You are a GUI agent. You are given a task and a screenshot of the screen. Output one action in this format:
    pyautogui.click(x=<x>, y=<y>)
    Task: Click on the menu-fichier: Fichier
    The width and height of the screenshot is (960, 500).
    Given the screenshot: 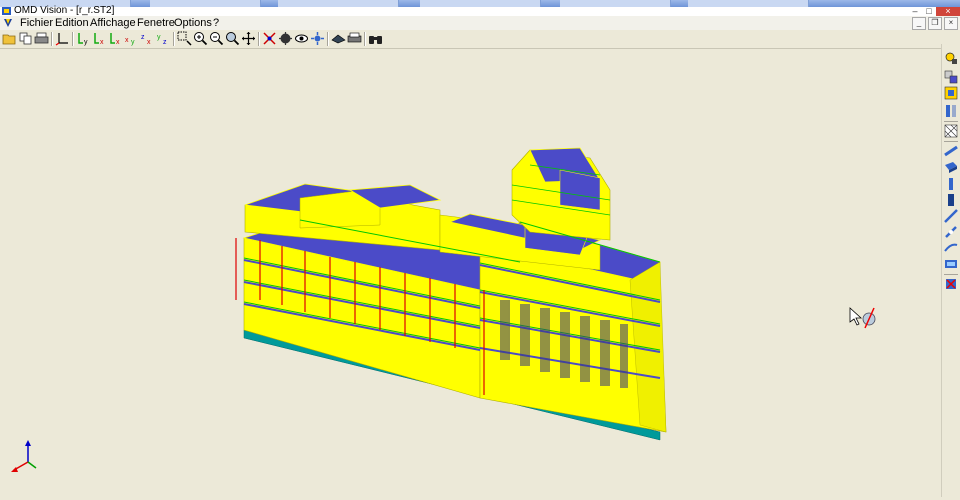 What is the action you would take?
    pyautogui.click(x=36, y=23)
    